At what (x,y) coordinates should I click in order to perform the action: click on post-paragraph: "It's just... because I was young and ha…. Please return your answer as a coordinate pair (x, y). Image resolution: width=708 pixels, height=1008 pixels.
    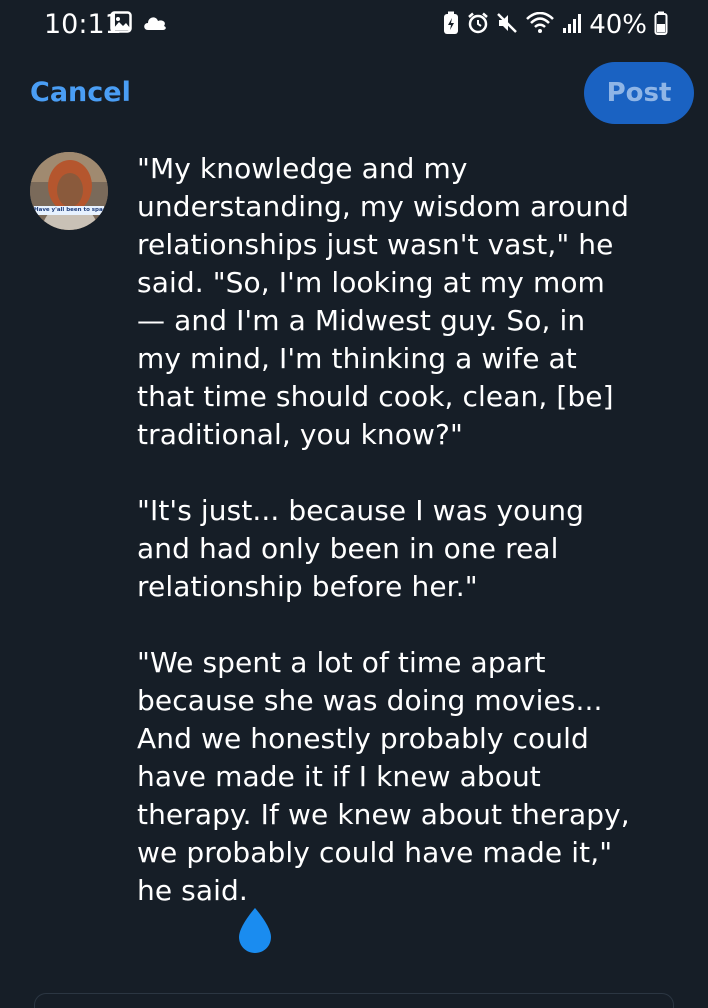
    Looking at the image, I should click on (360, 548).